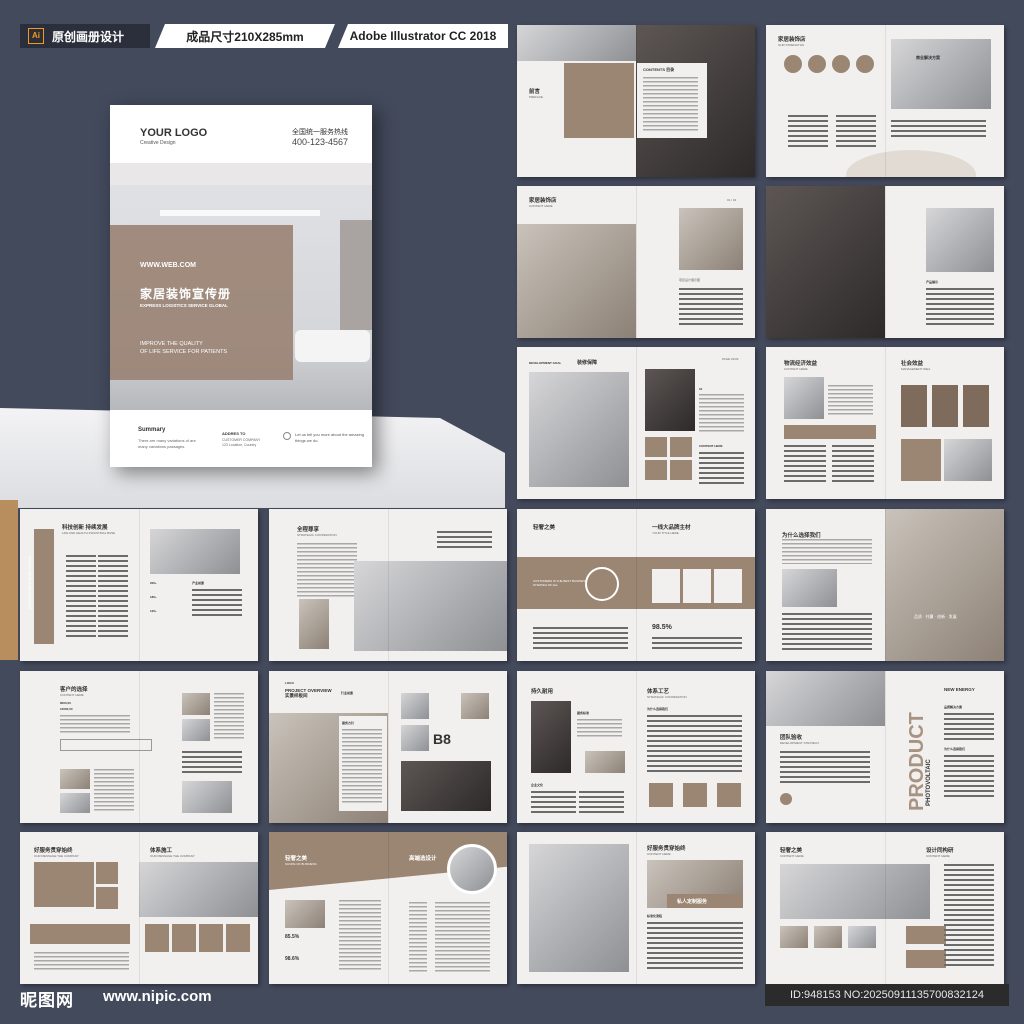 The image size is (1024, 1024). What do you see at coordinates (662, 627) in the screenshot?
I see `percent-stat: 98.5%` at bounding box center [662, 627].